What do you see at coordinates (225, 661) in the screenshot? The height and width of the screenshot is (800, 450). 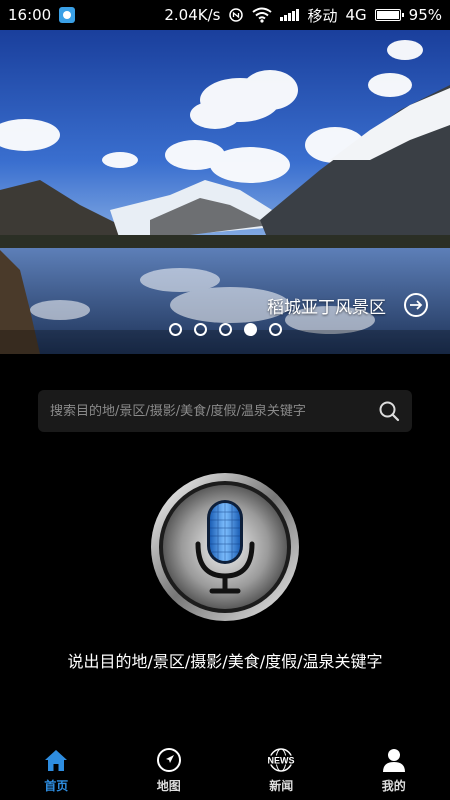 I see `voice-hint-text: 说出目的地/景区/摄影/美食/度假/温泉关键字` at bounding box center [225, 661].